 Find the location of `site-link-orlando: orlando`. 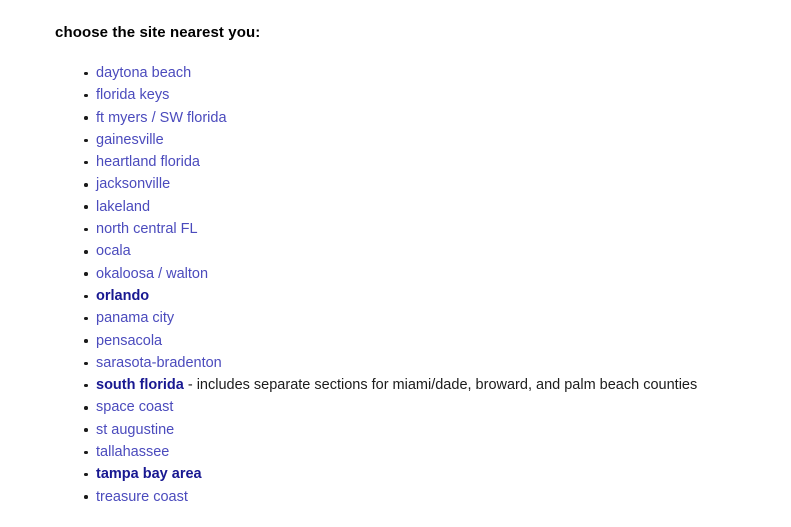

site-link-orlando: orlando is located at coordinates (122, 296).